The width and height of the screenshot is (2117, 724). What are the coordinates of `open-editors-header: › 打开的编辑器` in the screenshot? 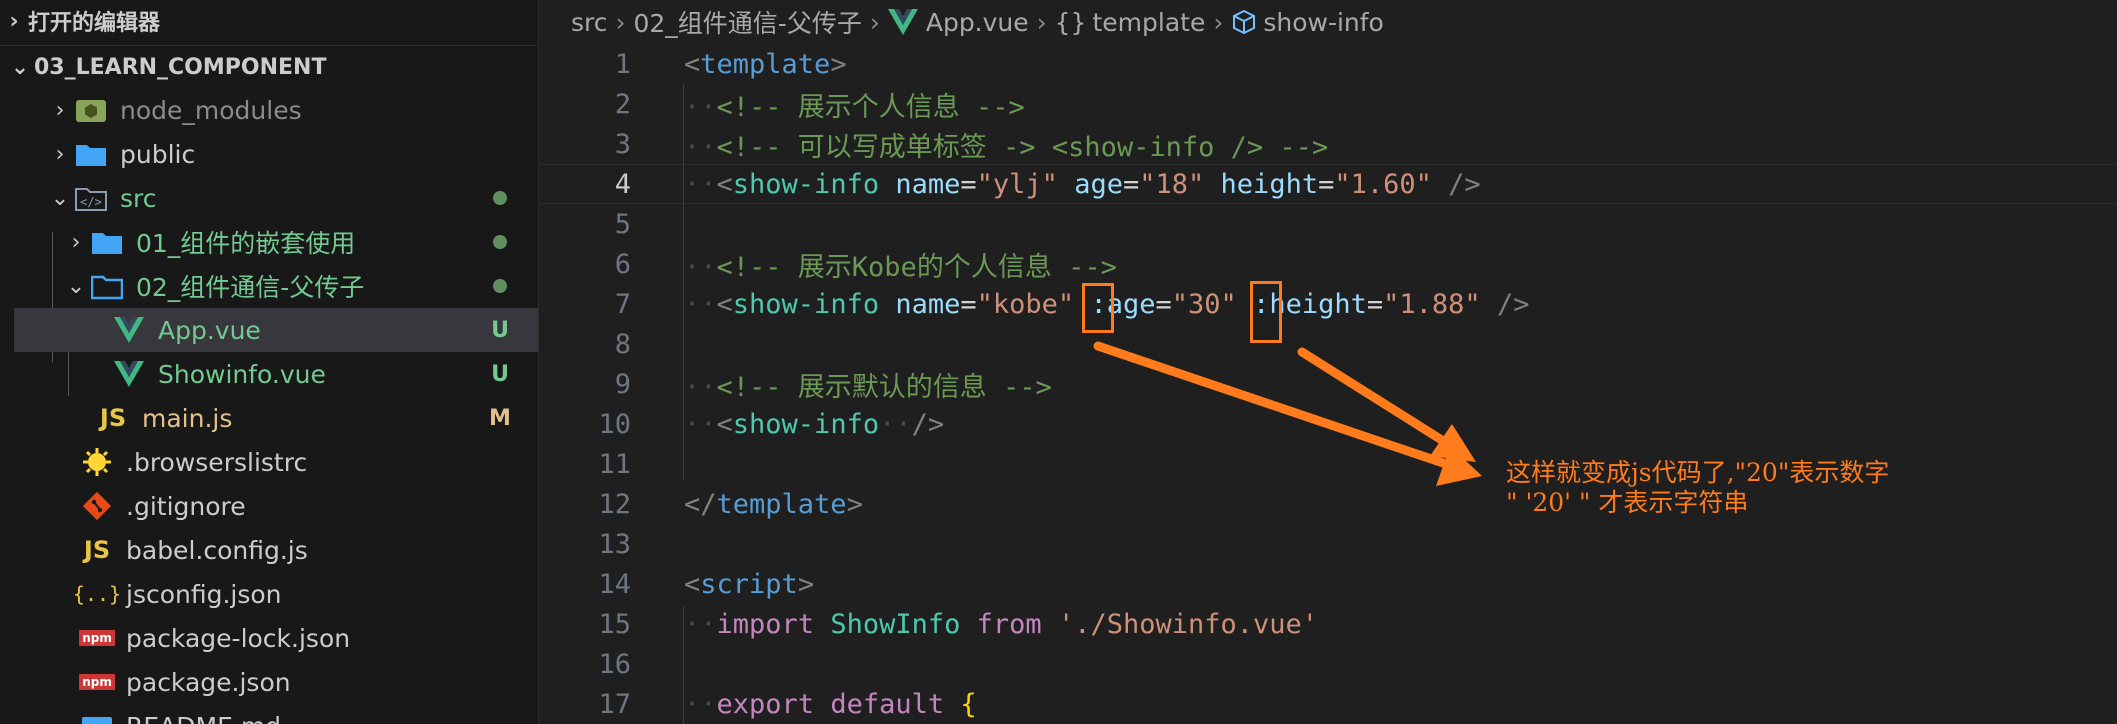 It's located at (269, 21).